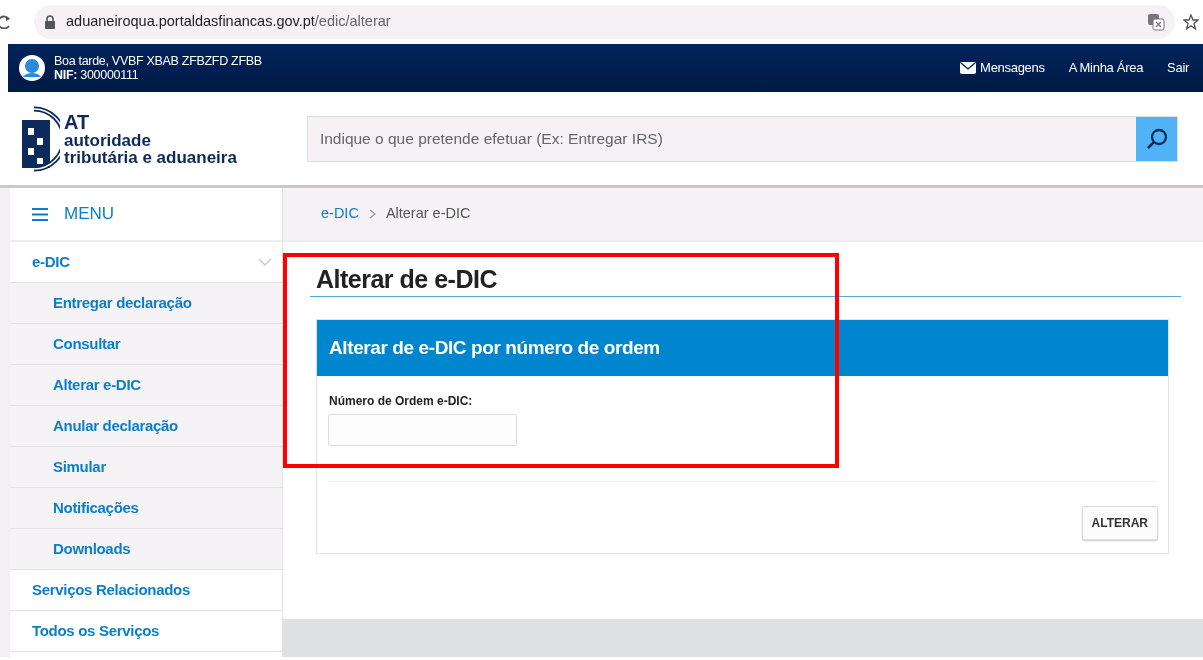 This screenshot has width=1203, height=660. I want to click on topbar-link: Sair, so click(1178, 68).